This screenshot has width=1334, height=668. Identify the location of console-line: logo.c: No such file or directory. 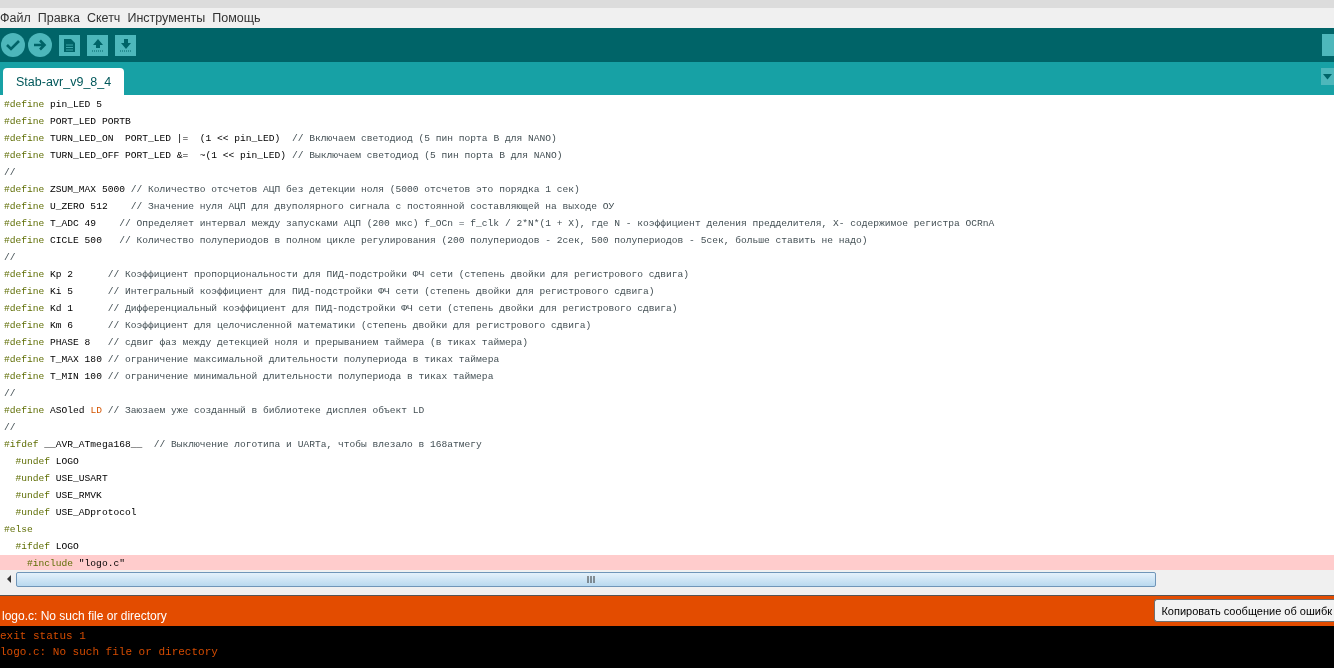
(109, 652).